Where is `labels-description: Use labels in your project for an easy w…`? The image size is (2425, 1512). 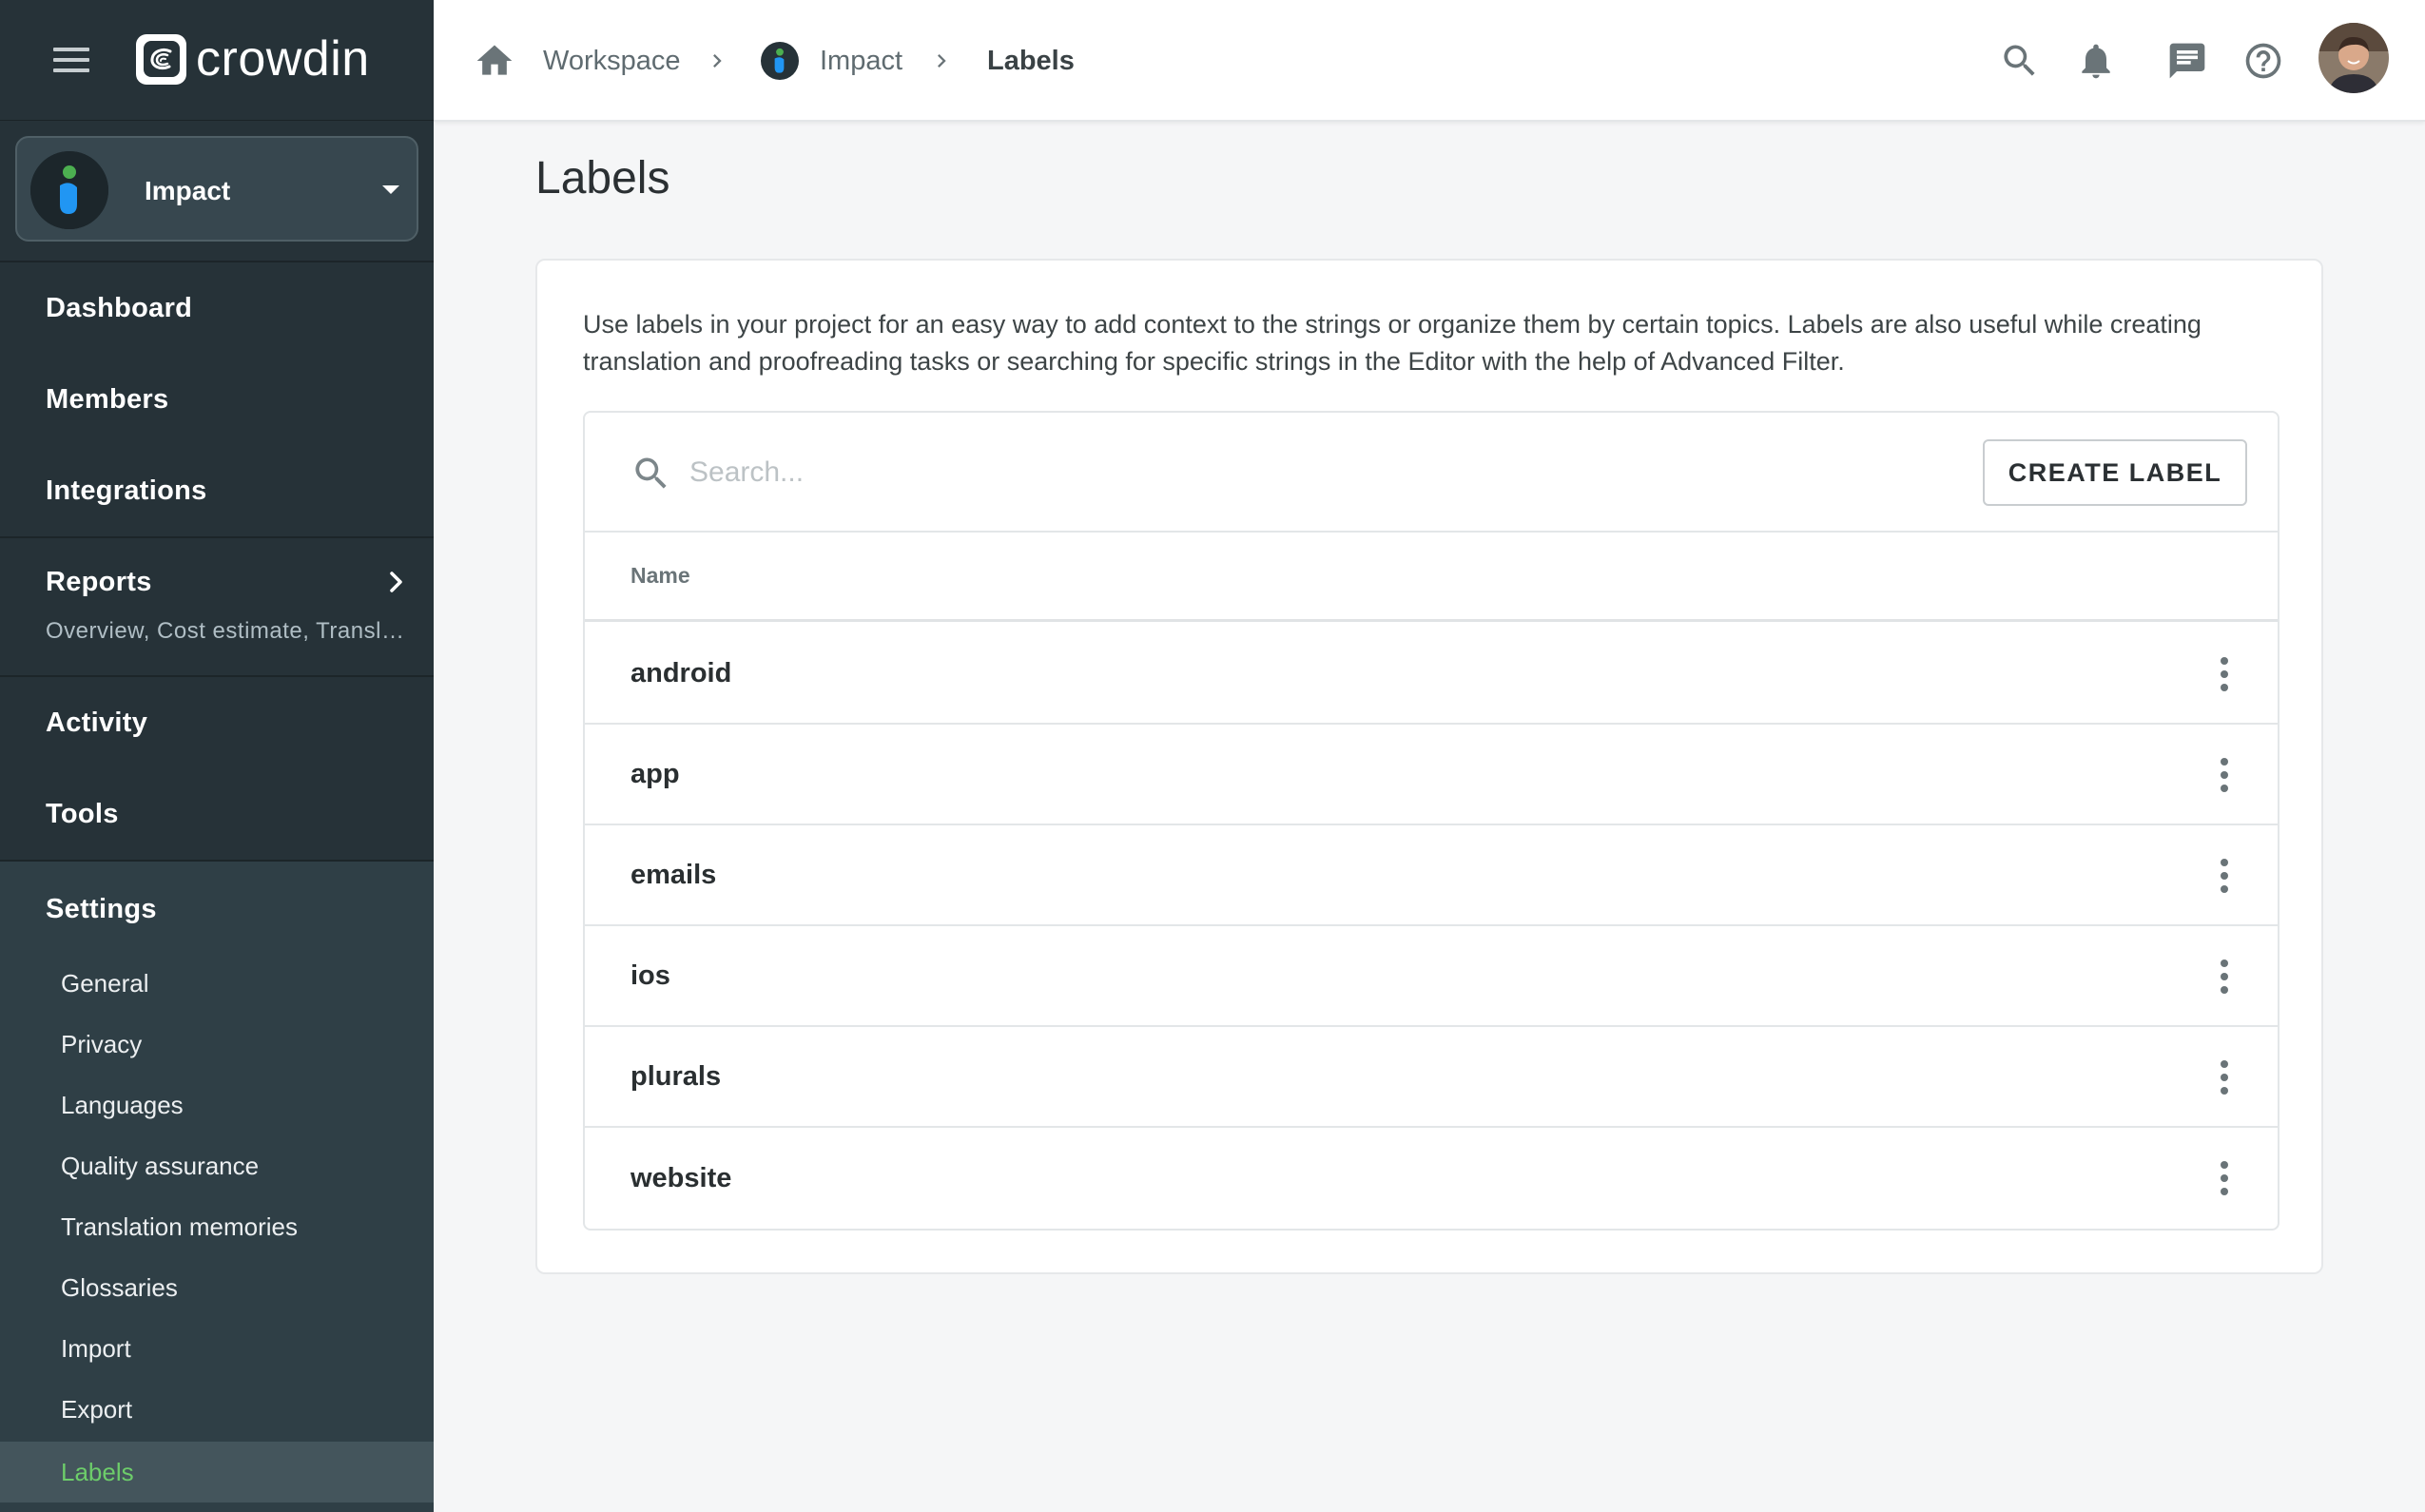 labels-description: Use labels in your project for an easy w… is located at coordinates (1392, 343).